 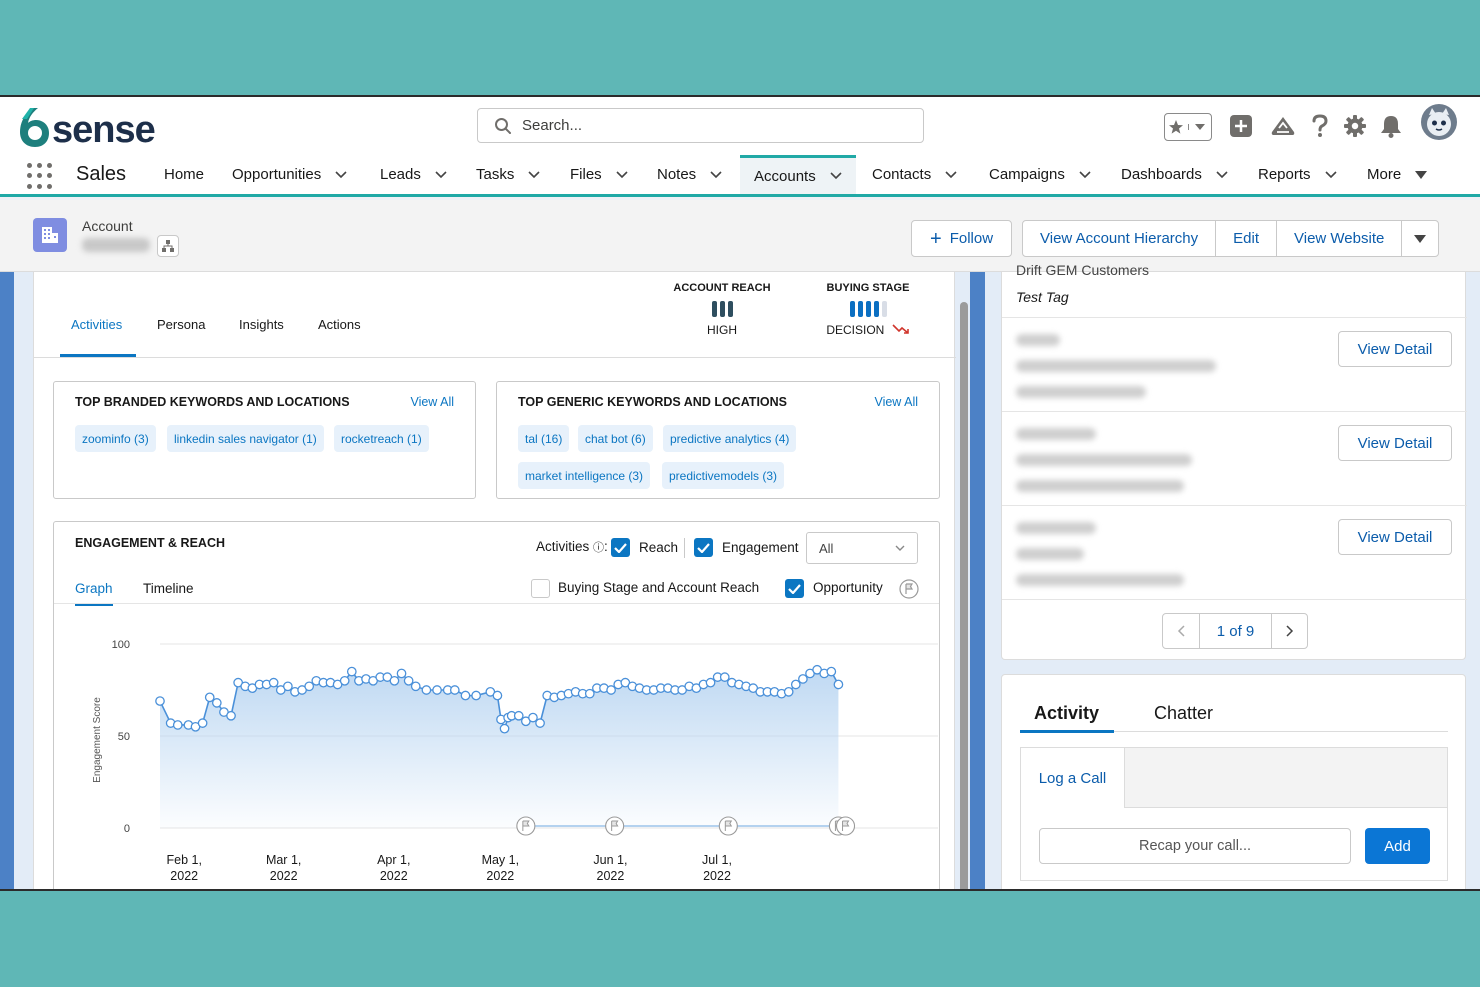 What do you see at coordinates (826, 548) in the screenshot?
I see `activity-filter-value: All` at bounding box center [826, 548].